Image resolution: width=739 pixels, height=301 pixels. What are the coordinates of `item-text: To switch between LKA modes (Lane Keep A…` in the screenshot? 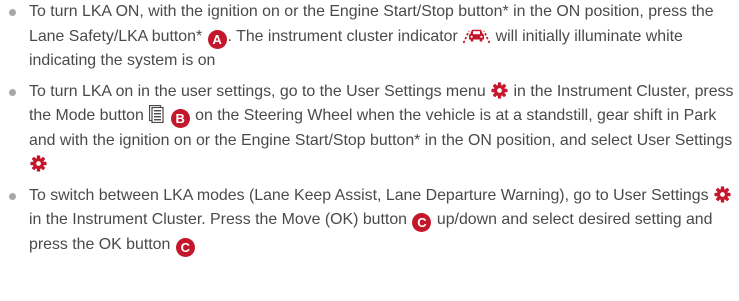 It's located at (369, 195).